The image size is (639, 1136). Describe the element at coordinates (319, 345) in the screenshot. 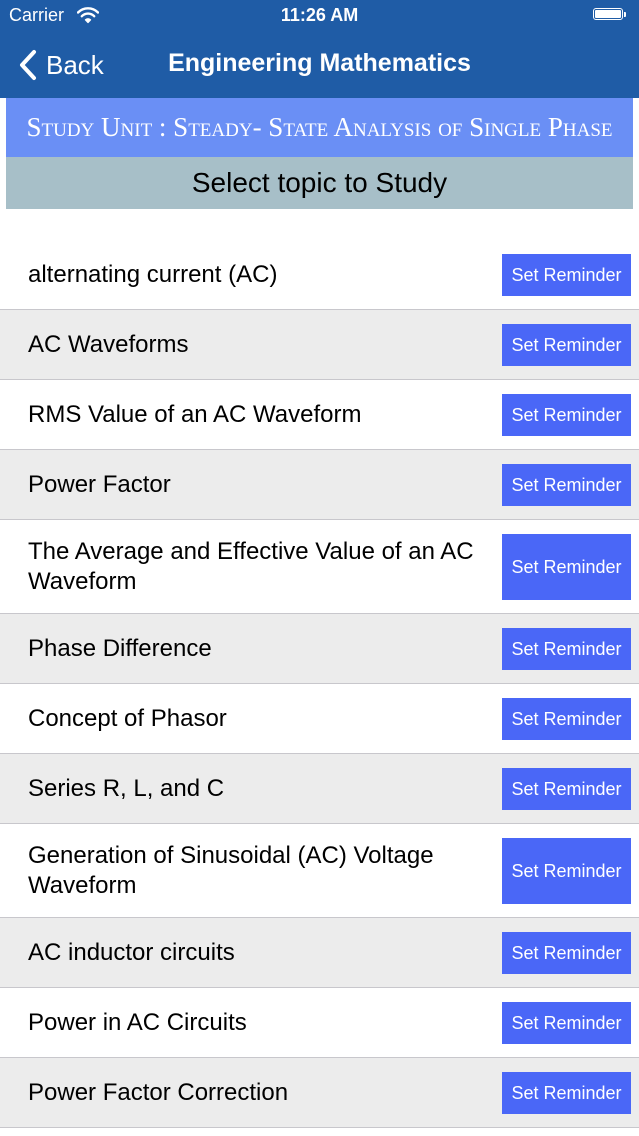

I see `topic-row: AC Waveforms Set Reminder` at that location.